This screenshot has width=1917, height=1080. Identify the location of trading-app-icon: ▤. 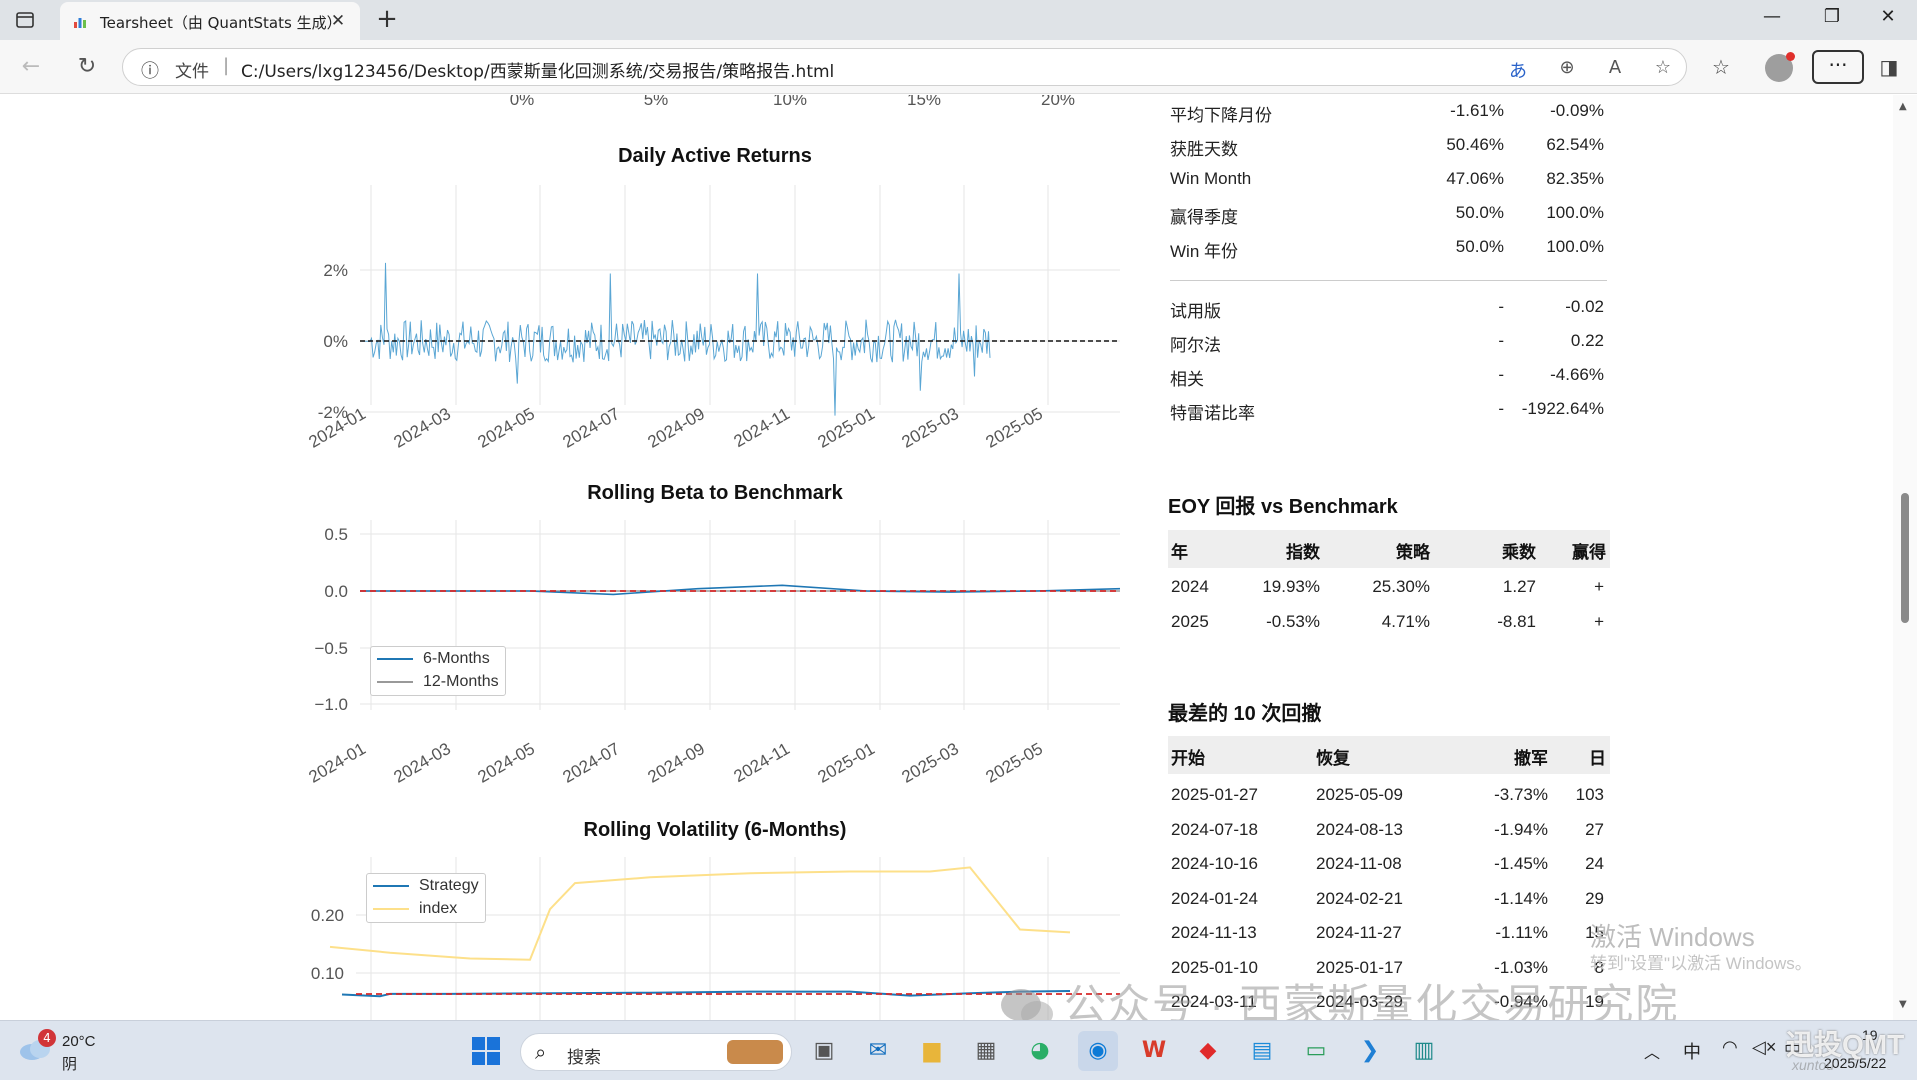
(1262, 1051).